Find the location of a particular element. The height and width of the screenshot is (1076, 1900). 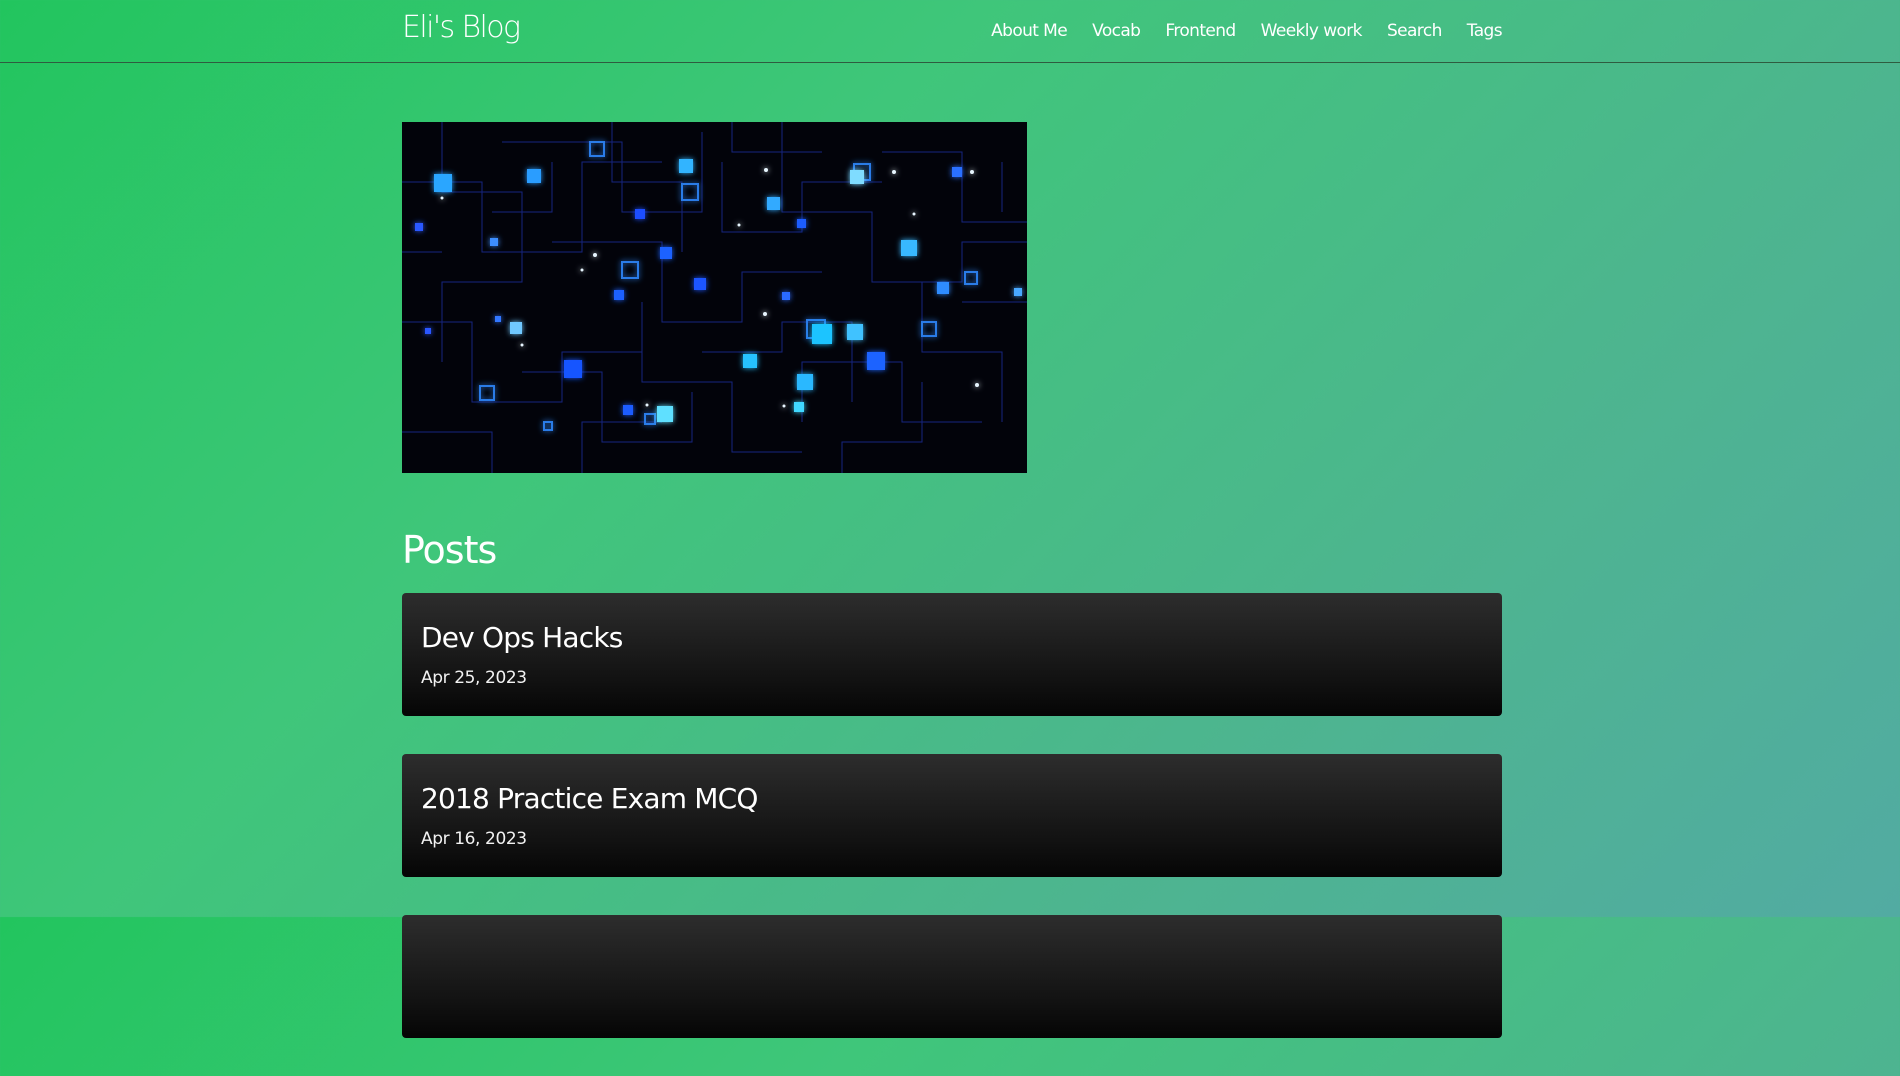

circuit-graphic is located at coordinates (714, 297).